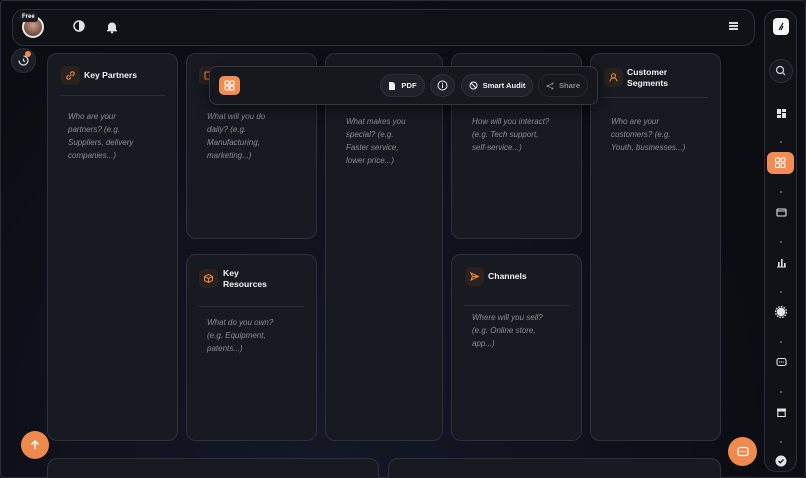 Image resolution: width=806 pixels, height=478 pixels. I want to click on canvas-icon, so click(780, 162).